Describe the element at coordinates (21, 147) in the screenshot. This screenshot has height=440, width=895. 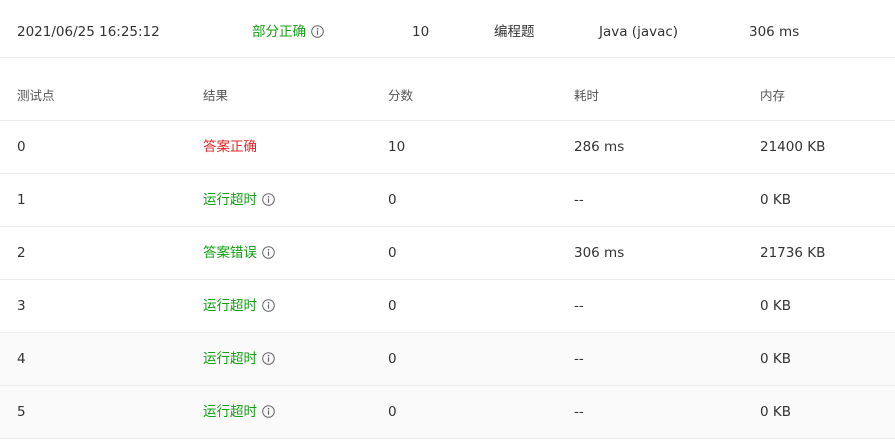
I see `testcase-id: 0` at that location.